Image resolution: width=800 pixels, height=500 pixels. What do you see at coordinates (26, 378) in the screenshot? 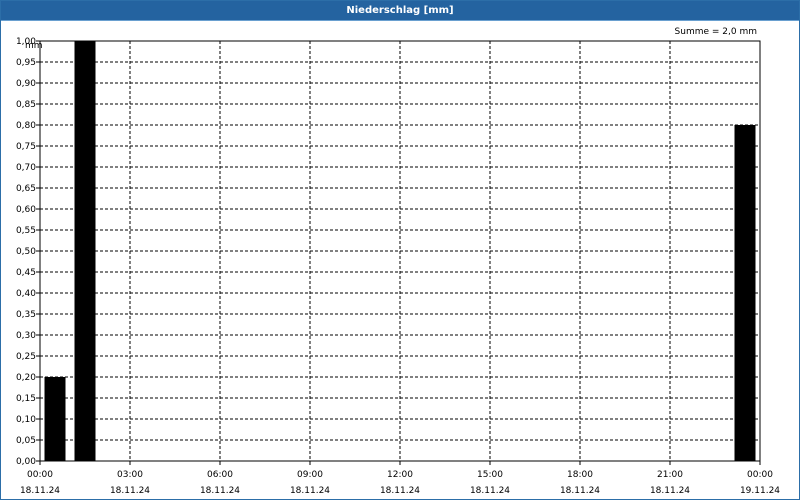
I see `y-tick-label: 0,20` at bounding box center [26, 378].